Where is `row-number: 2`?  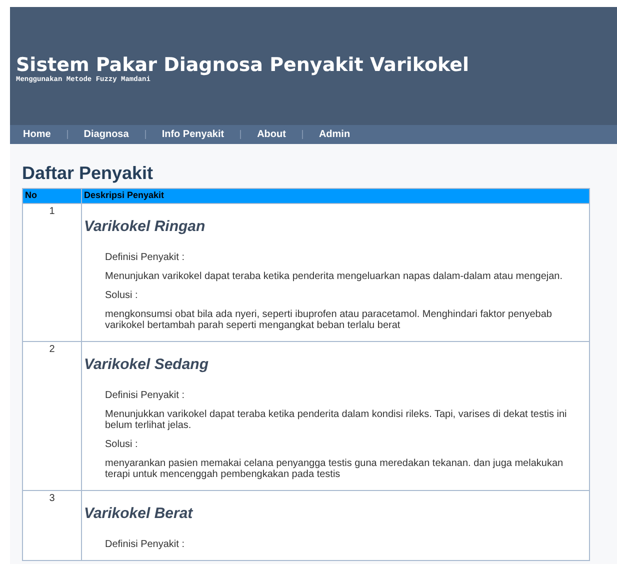
row-number: 2 is located at coordinates (52, 350).